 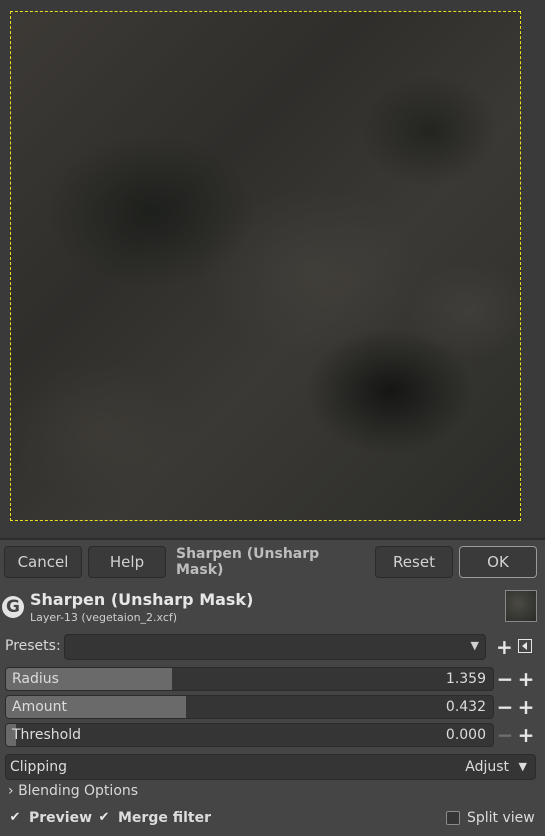 What do you see at coordinates (504, 647) in the screenshot?
I see `plus-icon: +` at bounding box center [504, 647].